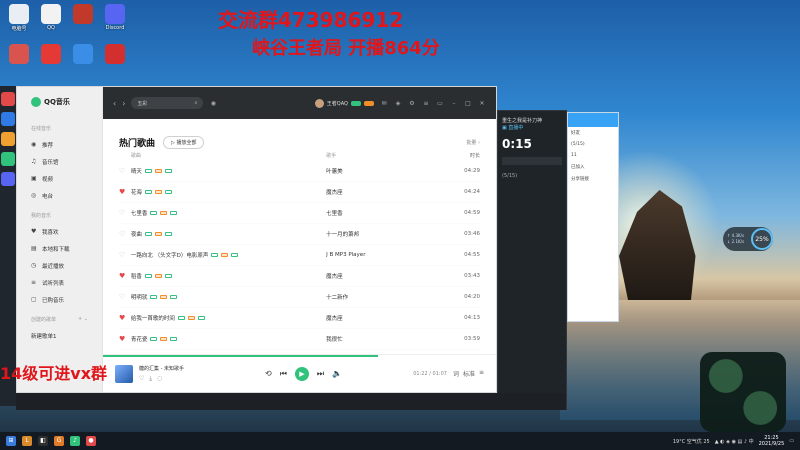  What do you see at coordinates (473, 142) in the screenshot?
I see `batch-manage-button: 批量 ›` at bounding box center [473, 142].